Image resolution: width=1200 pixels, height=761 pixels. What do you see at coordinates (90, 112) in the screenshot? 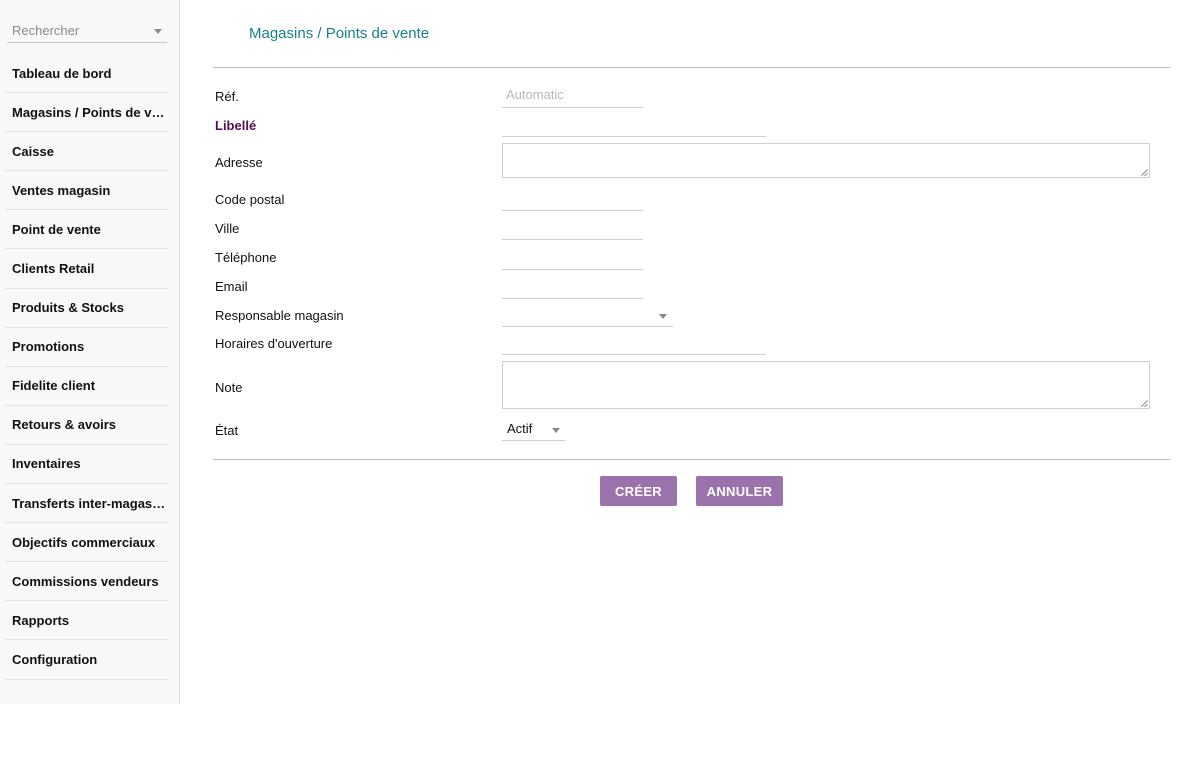
I see `sidebar-item-label: Magasins / Points de vente` at bounding box center [90, 112].